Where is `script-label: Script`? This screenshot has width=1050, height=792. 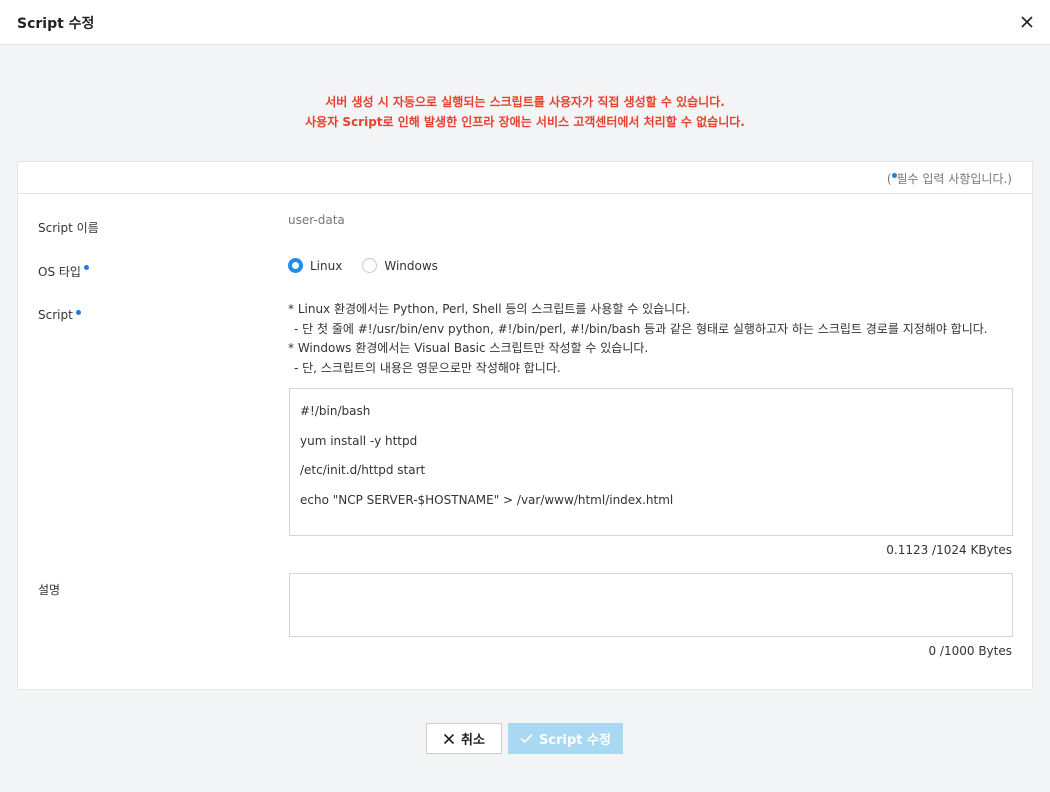
script-label: Script is located at coordinates (59, 315).